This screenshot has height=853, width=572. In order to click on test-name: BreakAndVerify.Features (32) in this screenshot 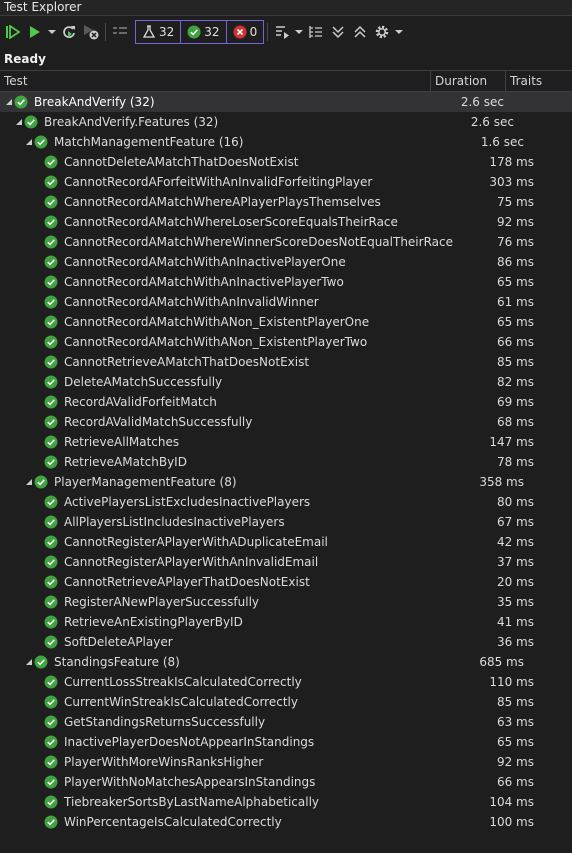, I will do `click(131, 122)`.